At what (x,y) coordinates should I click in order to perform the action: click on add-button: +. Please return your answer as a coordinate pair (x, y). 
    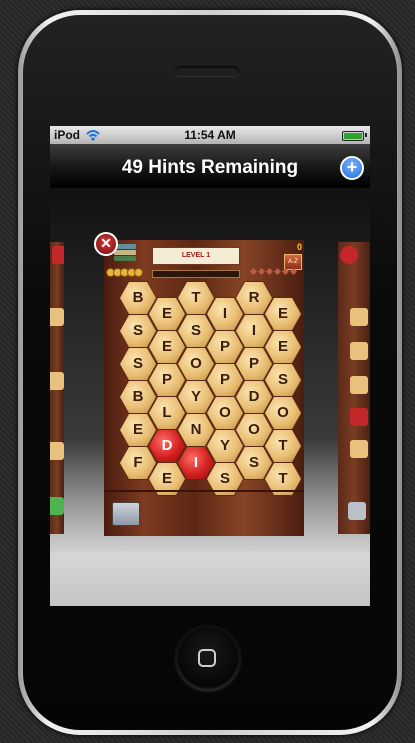
    Looking at the image, I should click on (352, 168).